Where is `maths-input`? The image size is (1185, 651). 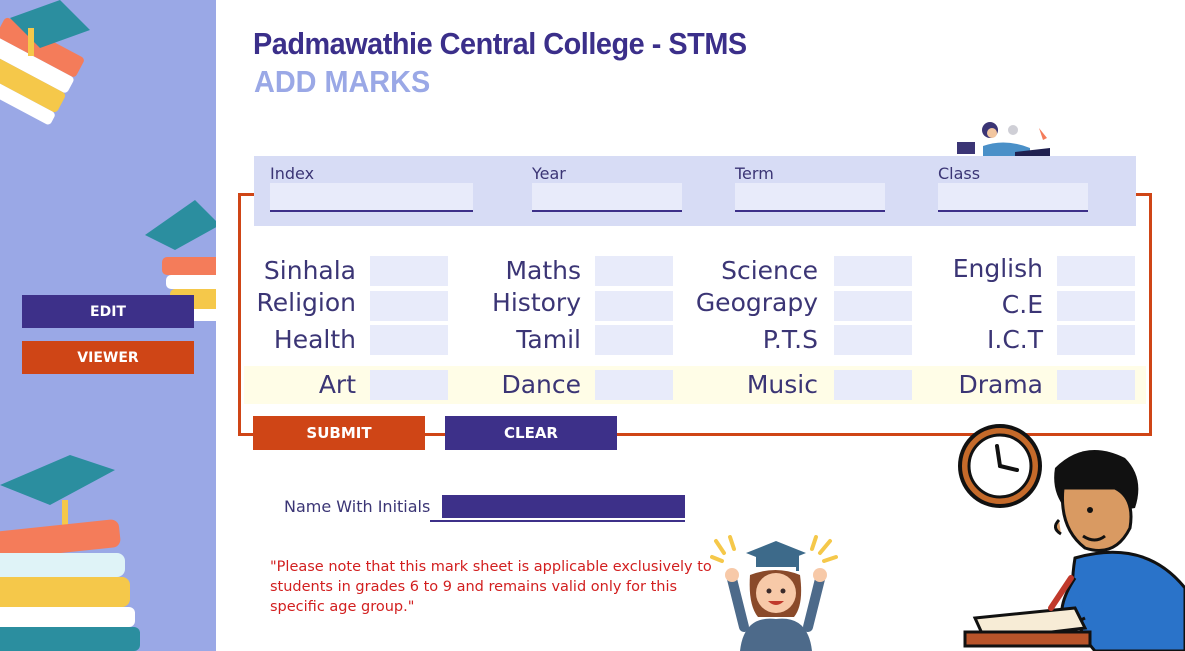
maths-input is located at coordinates (634, 271).